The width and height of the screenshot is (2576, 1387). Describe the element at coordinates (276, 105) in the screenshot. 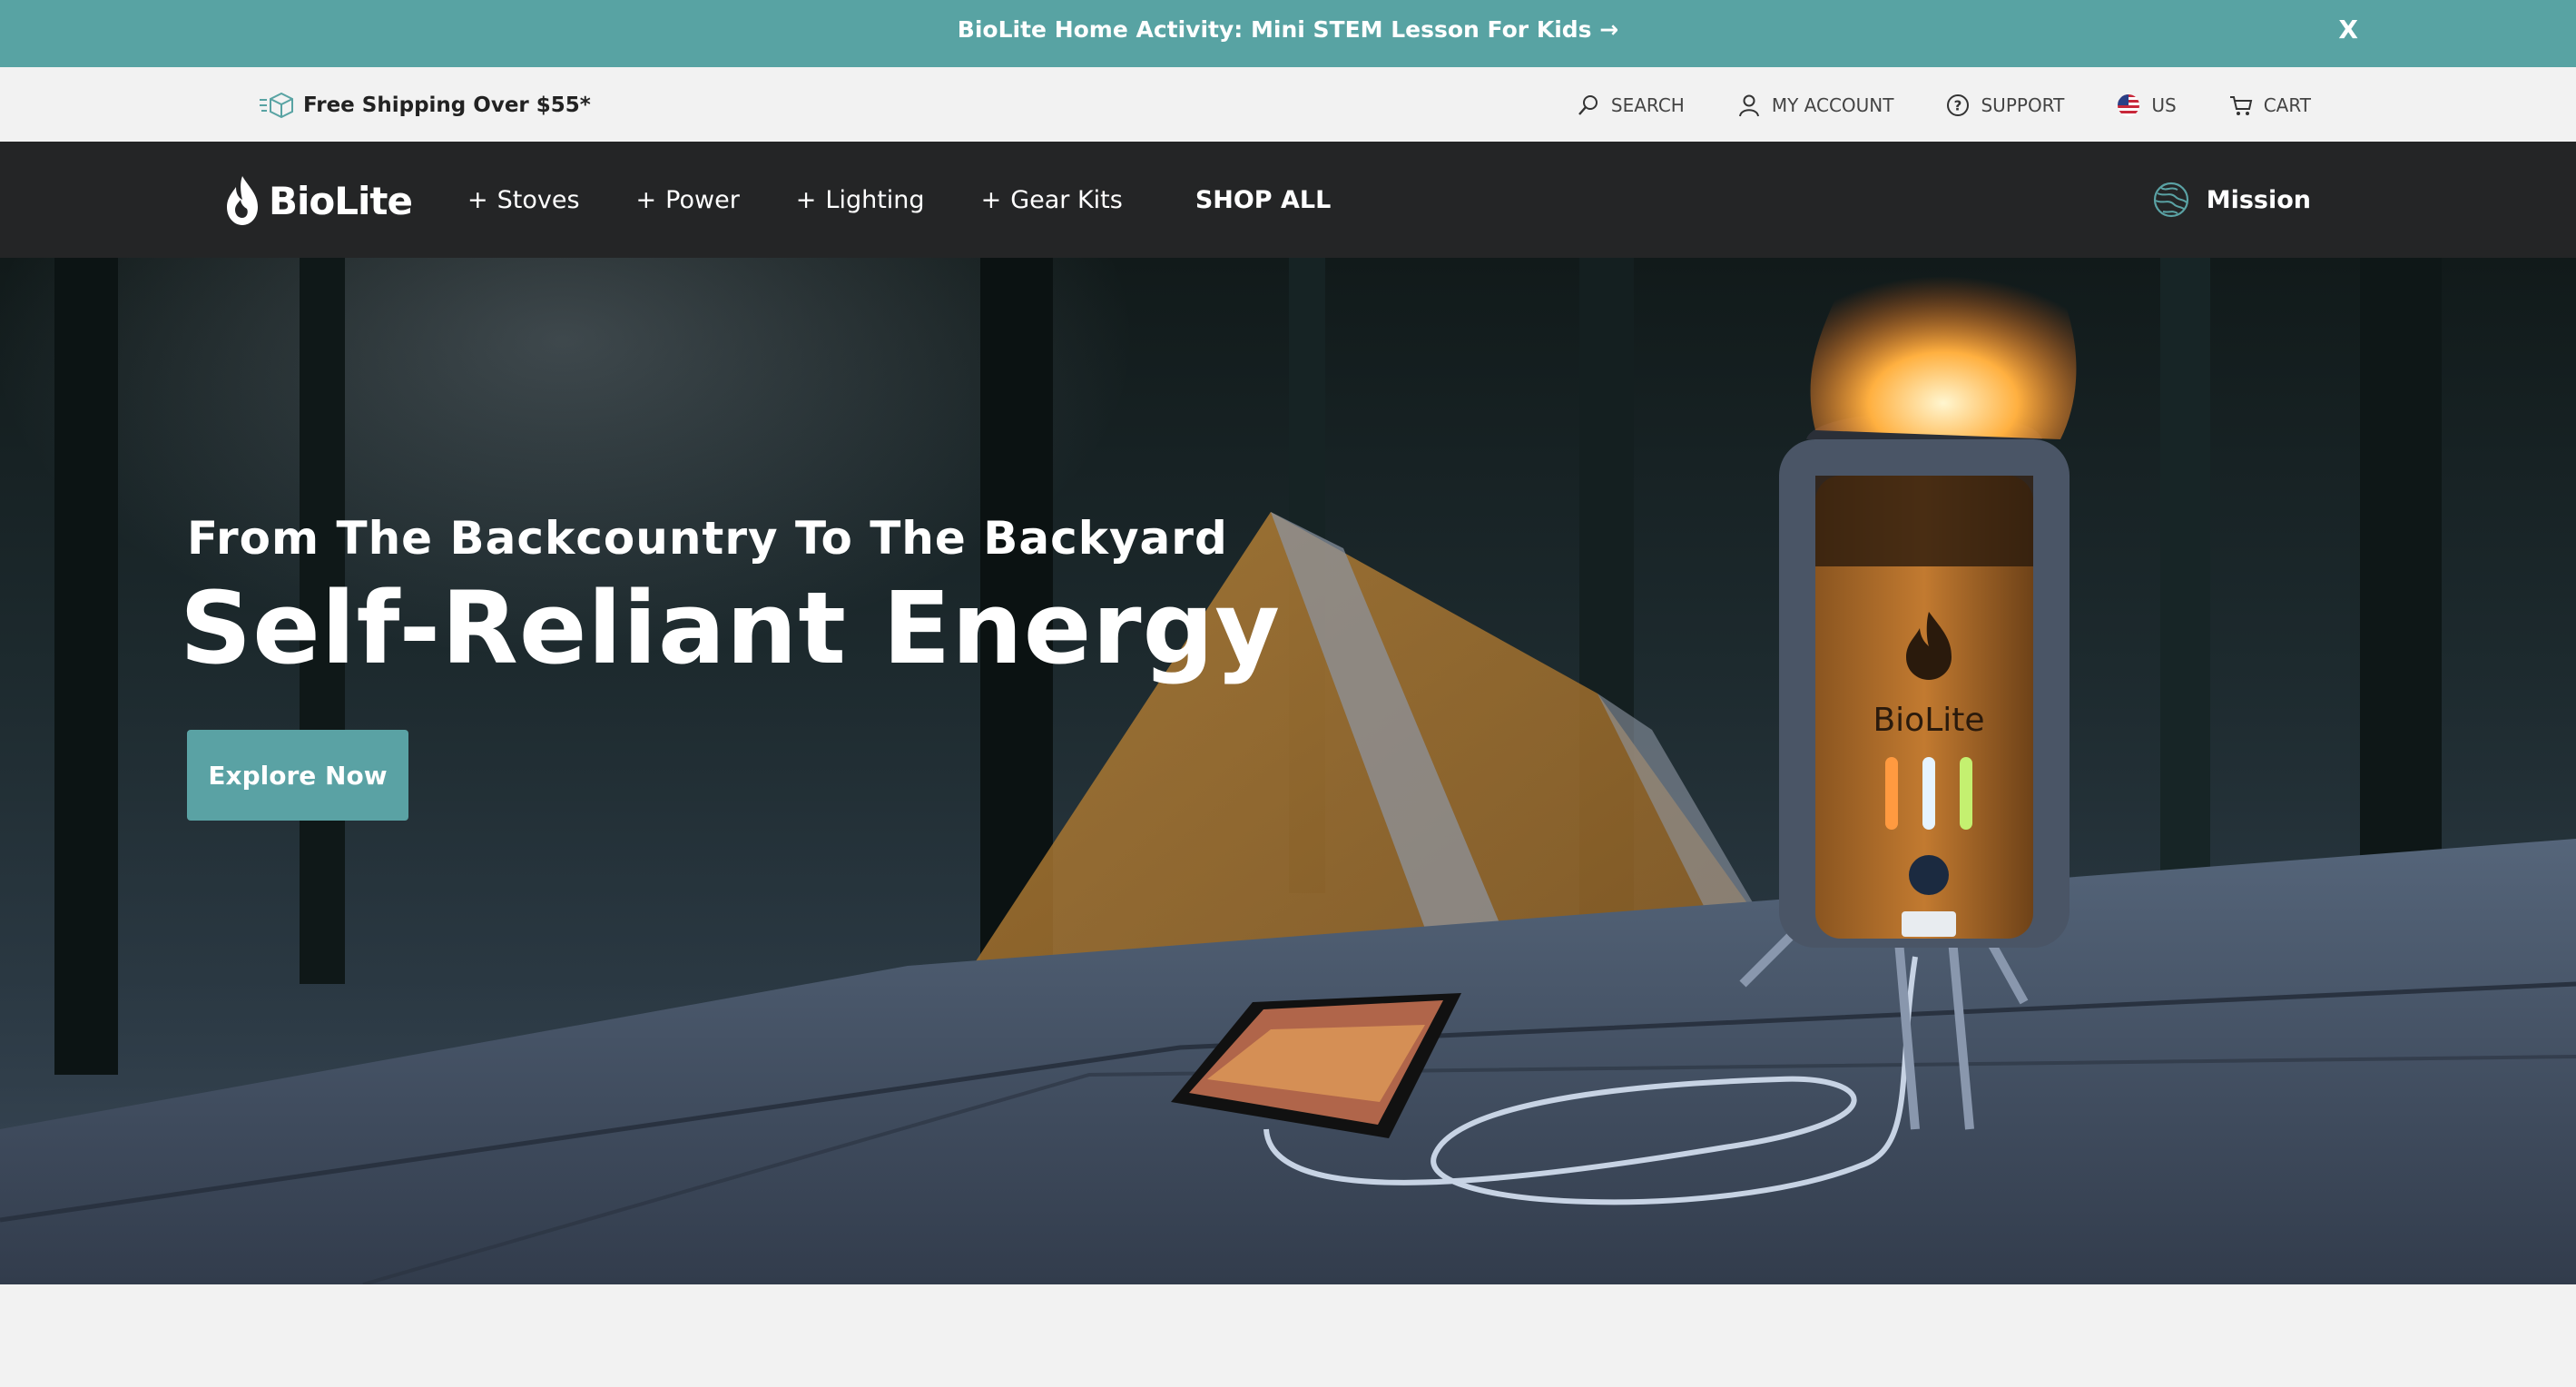

I see `shipping-box-icon` at that location.